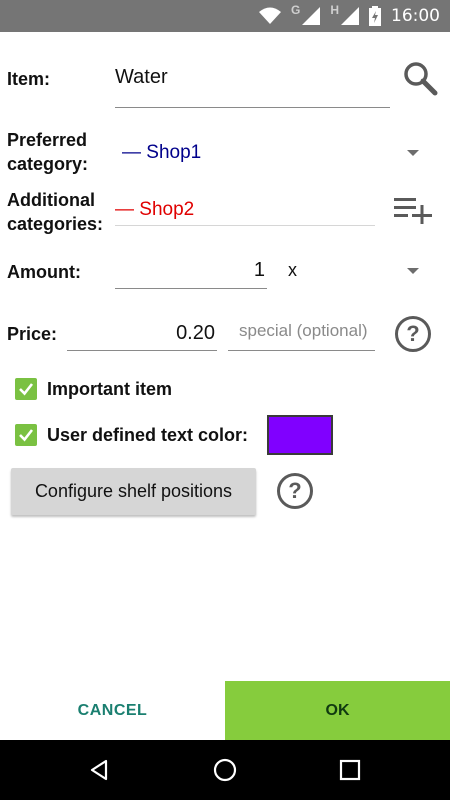  Describe the element at coordinates (301, 350) in the screenshot. I see `special-price-underline` at that location.